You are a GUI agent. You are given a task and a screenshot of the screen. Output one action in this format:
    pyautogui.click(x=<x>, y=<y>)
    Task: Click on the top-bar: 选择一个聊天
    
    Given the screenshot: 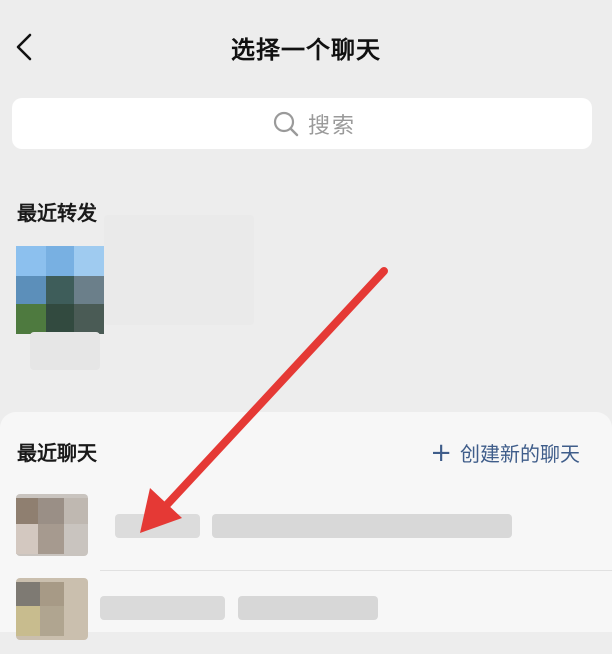 What is the action you would take?
    pyautogui.click(x=306, y=48)
    